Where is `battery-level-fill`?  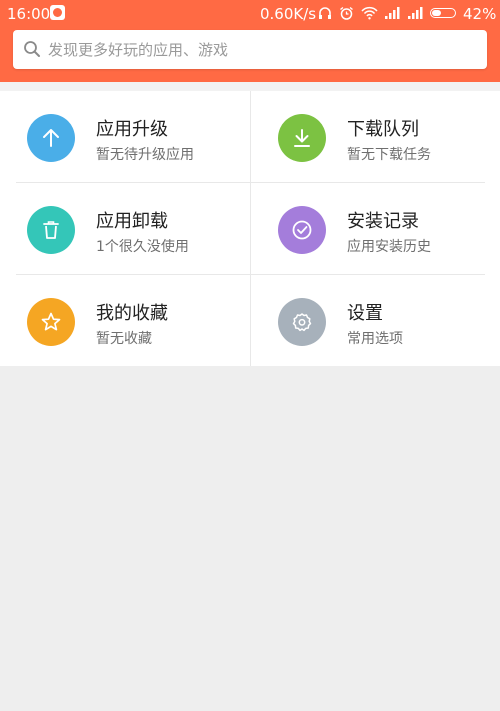 battery-level-fill is located at coordinates (436, 13).